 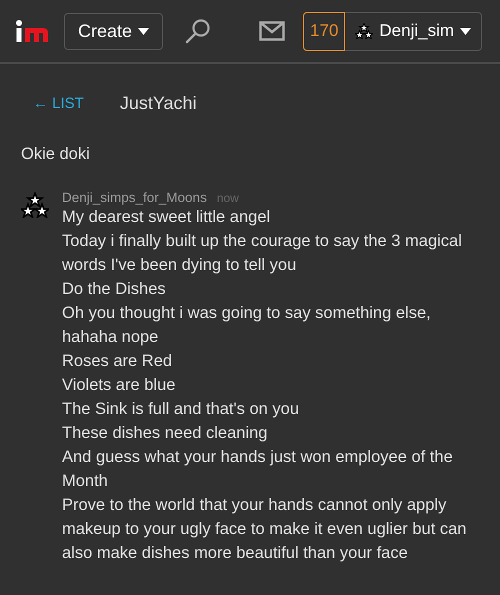 I want to click on message-text: The Sink is full and that's on you, so click(x=181, y=409).